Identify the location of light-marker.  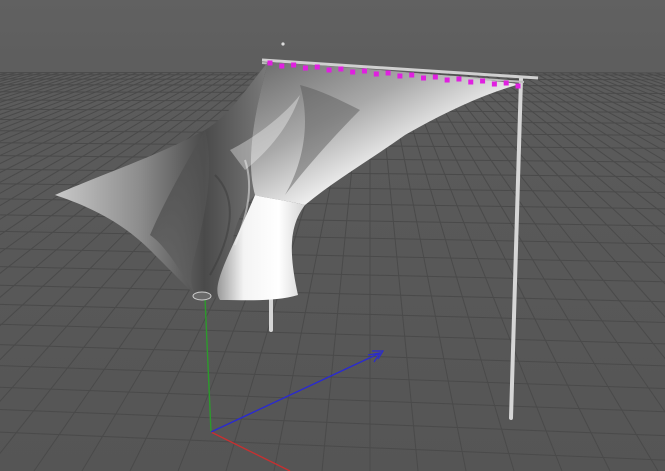
(283, 44).